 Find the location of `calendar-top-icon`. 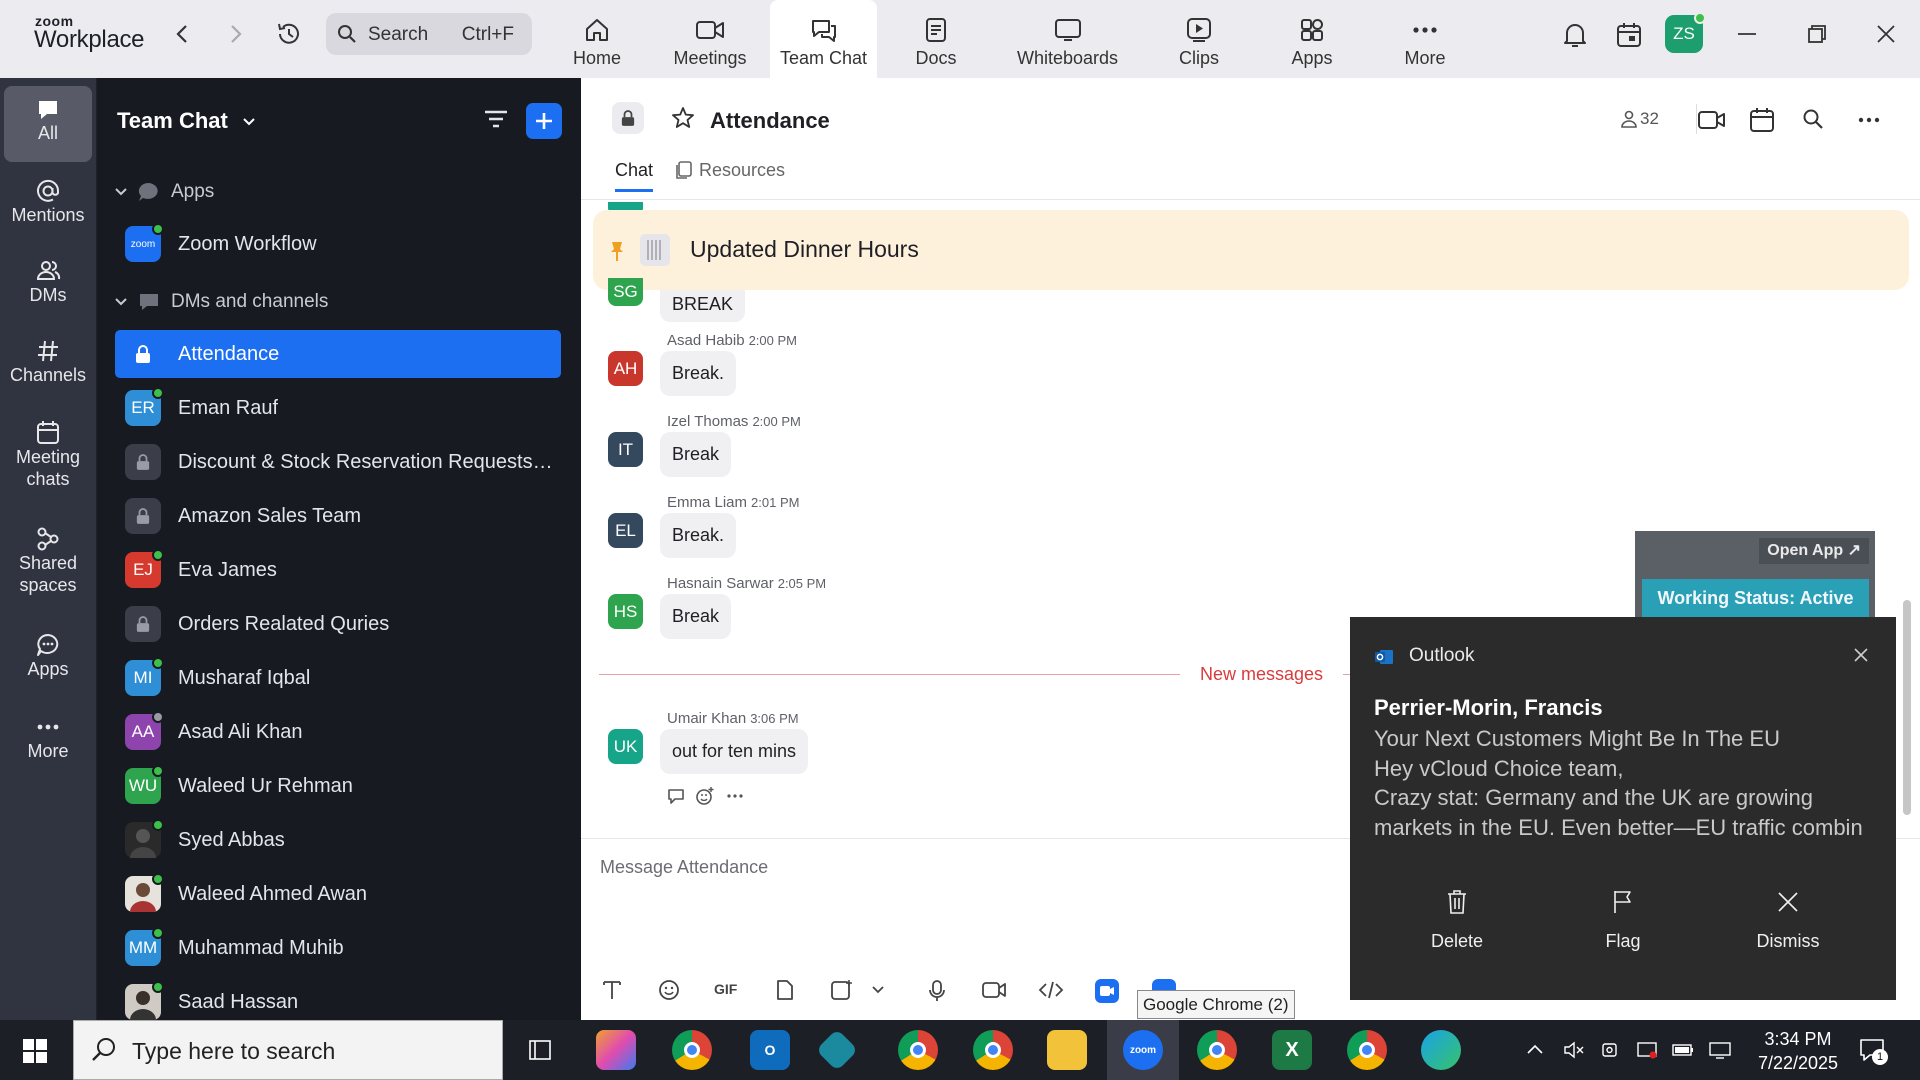

calendar-top-icon is located at coordinates (1629, 35).